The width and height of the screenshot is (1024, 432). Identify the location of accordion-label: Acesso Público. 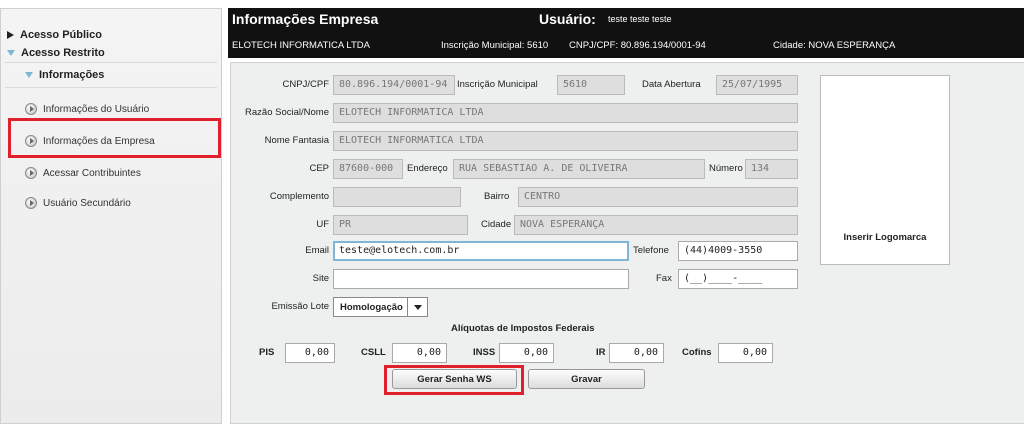
(61, 35).